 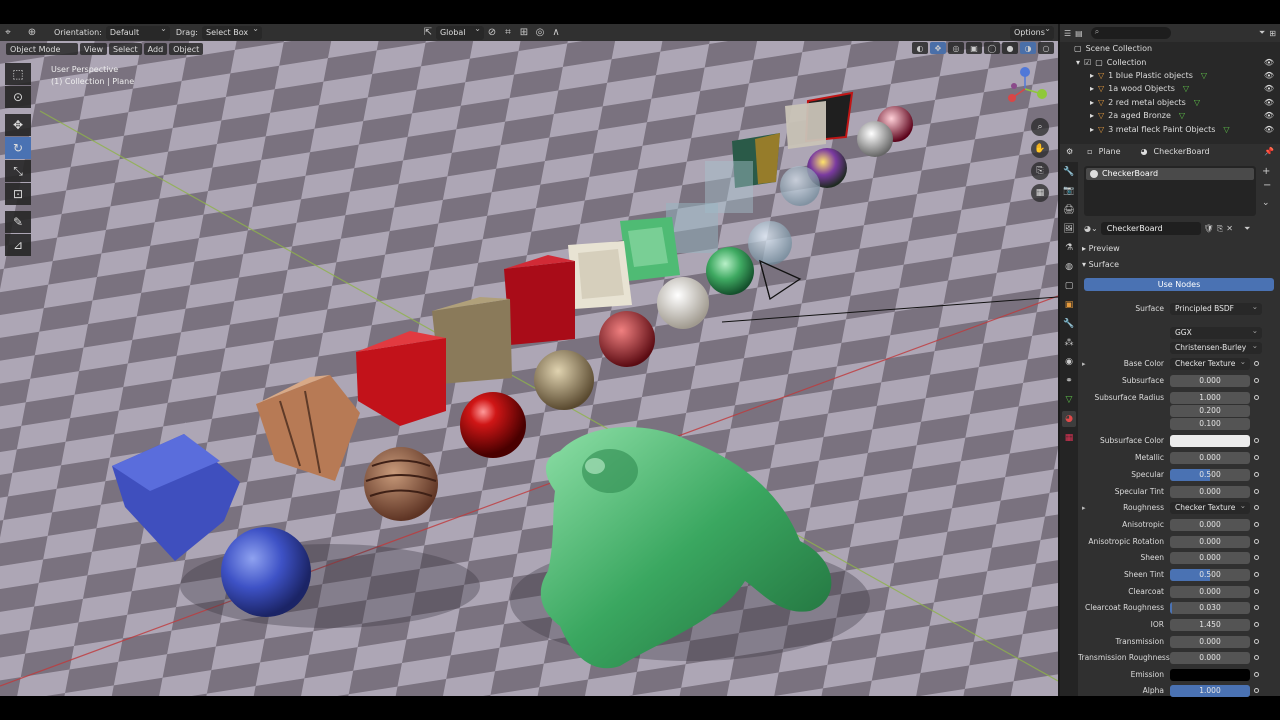 What do you see at coordinates (1078, 62) in the screenshot?
I see `expand-arrow-icon: ▾` at bounding box center [1078, 62].